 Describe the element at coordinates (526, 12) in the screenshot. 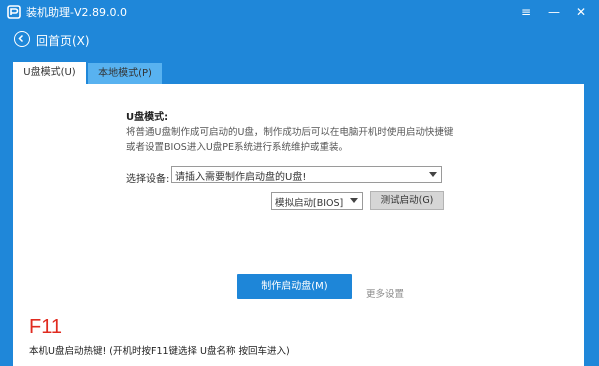

I see `menu-icon: ≡` at that location.